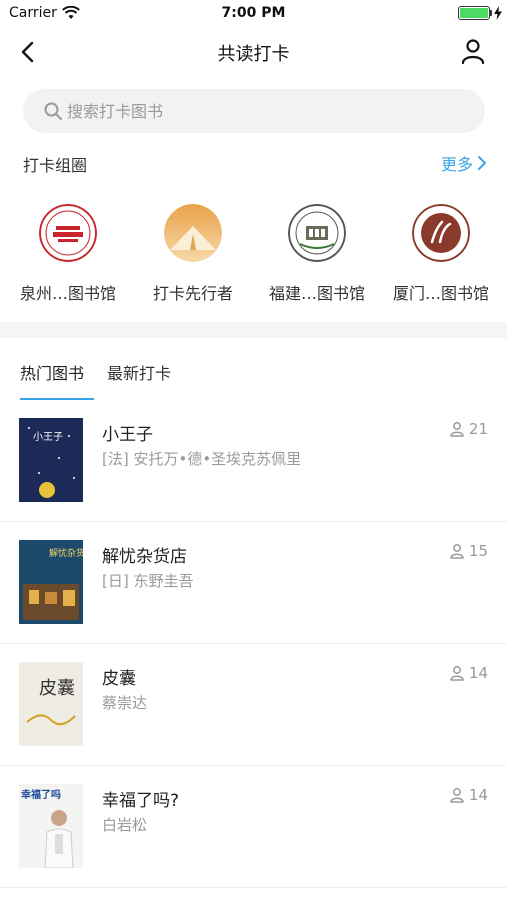 The image size is (507, 900). Describe the element at coordinates (474, 13) in the screenshot. I see `battery-icon` at that location.